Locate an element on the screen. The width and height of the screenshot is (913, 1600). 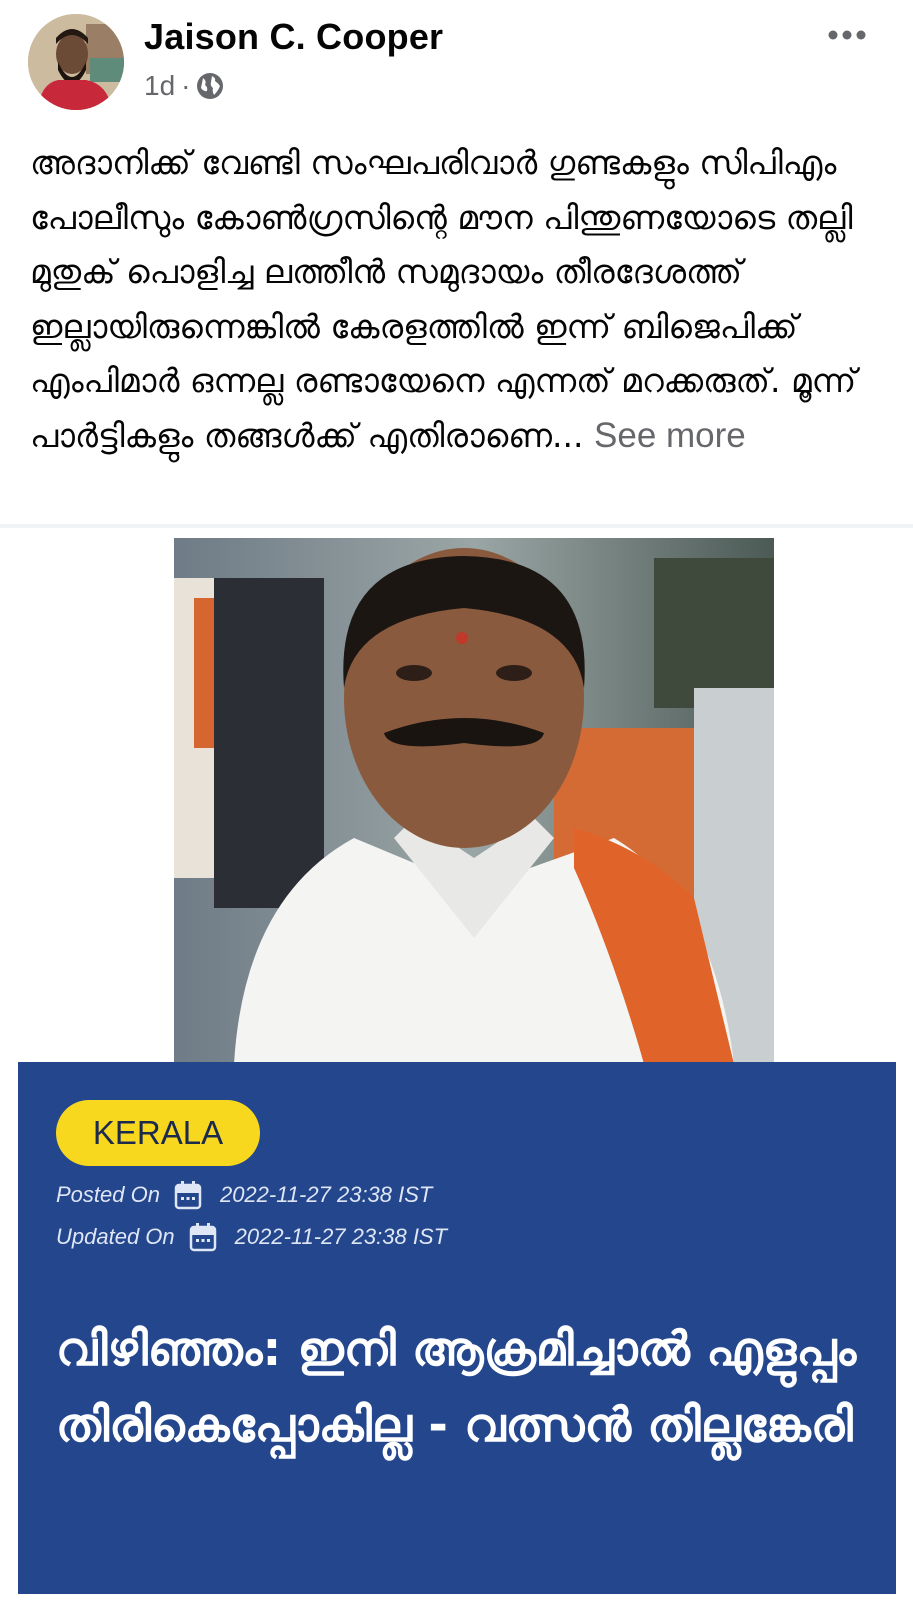
category-badge: KERALA is located at coordinates (158, 1133).